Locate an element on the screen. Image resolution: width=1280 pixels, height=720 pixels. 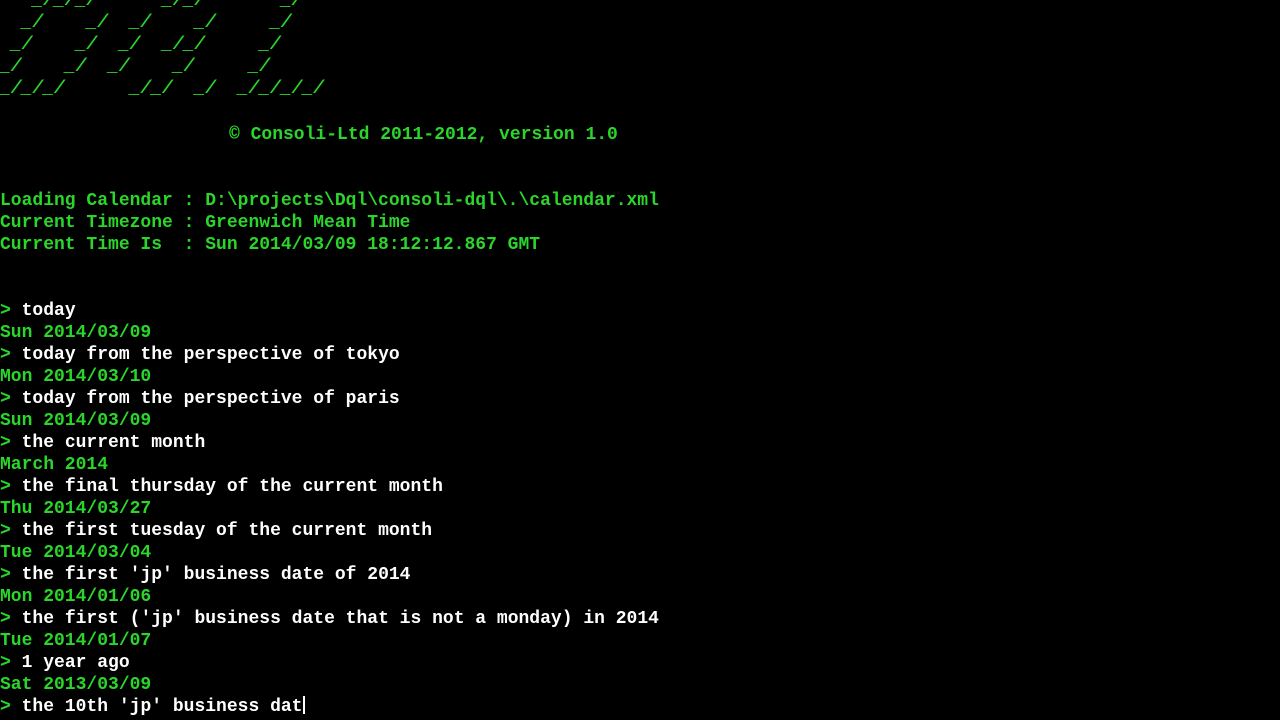
command-output: Tue 2014/03/04 is located at coordinates (76, 553).